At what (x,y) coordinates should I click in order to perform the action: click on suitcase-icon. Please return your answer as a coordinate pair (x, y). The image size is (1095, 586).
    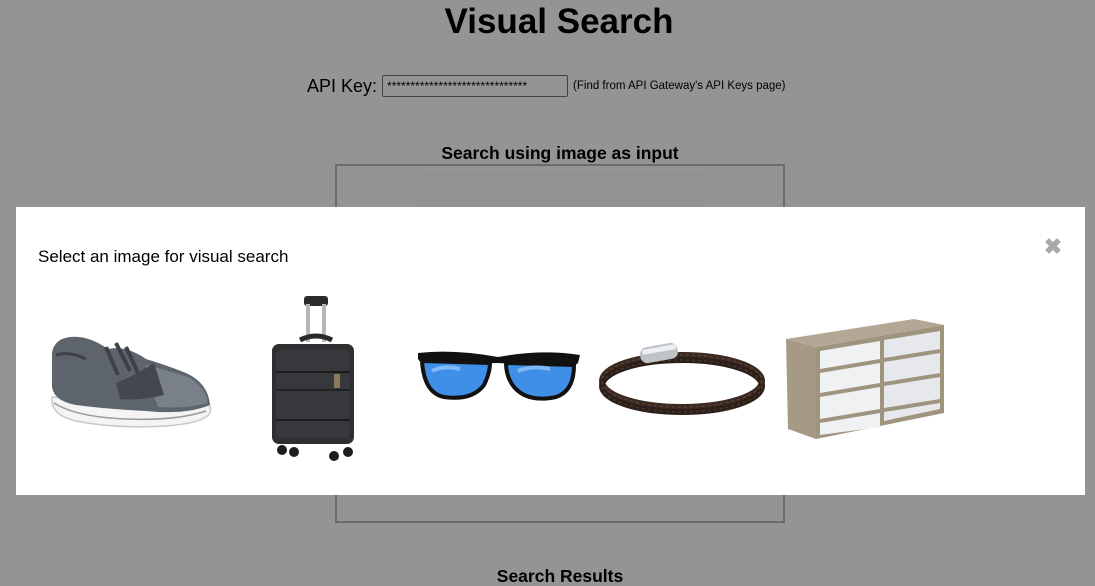
    Looking at the image, I should click on (314, 379).